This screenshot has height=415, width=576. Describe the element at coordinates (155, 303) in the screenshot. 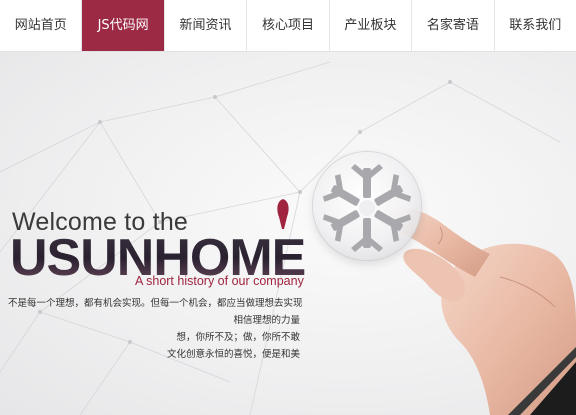

I see `description-line: 不是每一个理想，都有机会实现。但每一个机会，都应当做理想去实现` at that location.